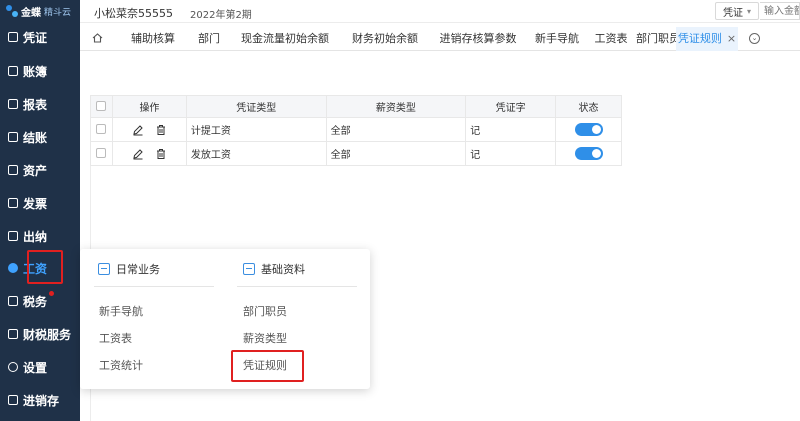  What do you see at coordinates (256, 153) in the screenshot?
I see `row-voucher-type: 发放工资` at bounding box center [256, 153].